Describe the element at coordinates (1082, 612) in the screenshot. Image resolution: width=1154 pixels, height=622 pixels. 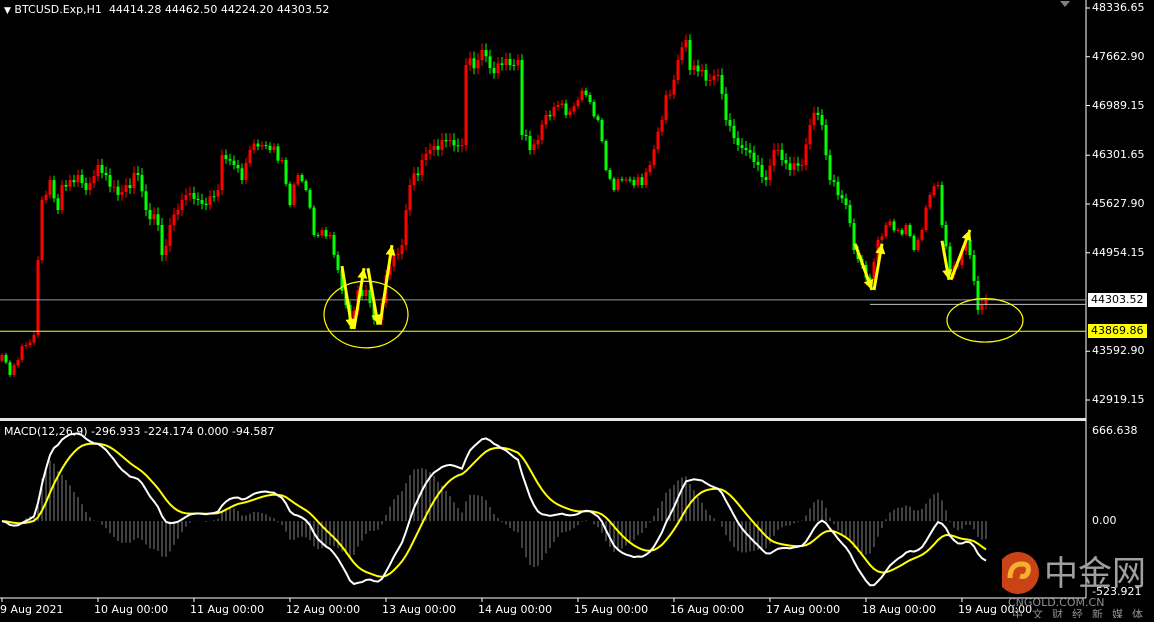
I see `svg-text: 中文财经新媒体` at that location.